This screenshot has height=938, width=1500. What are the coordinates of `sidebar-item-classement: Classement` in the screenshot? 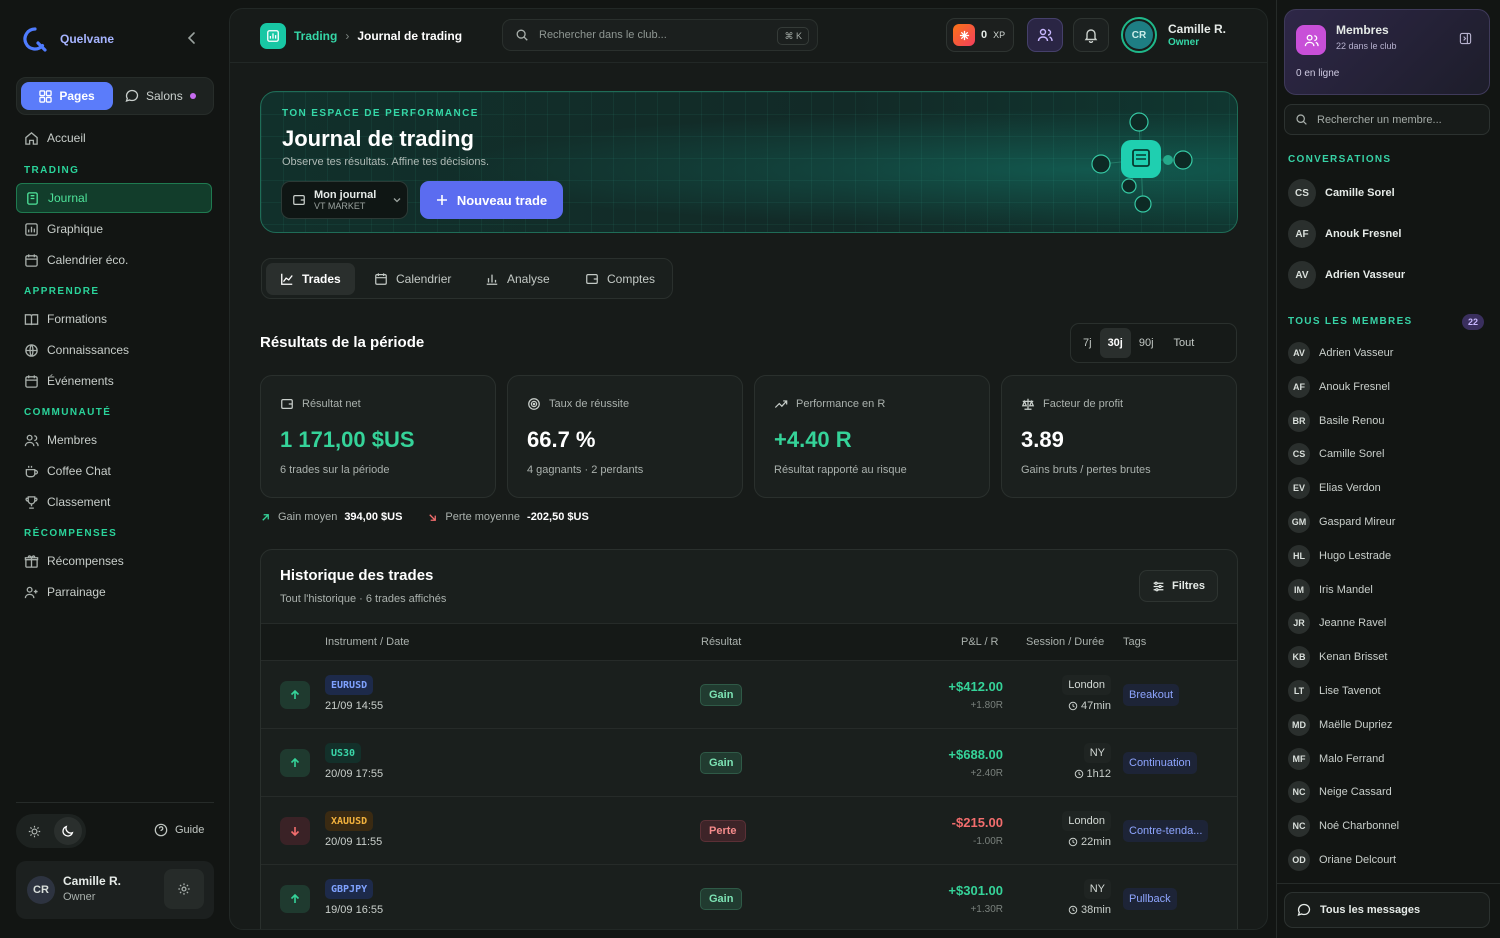 It's located at (114, 502).